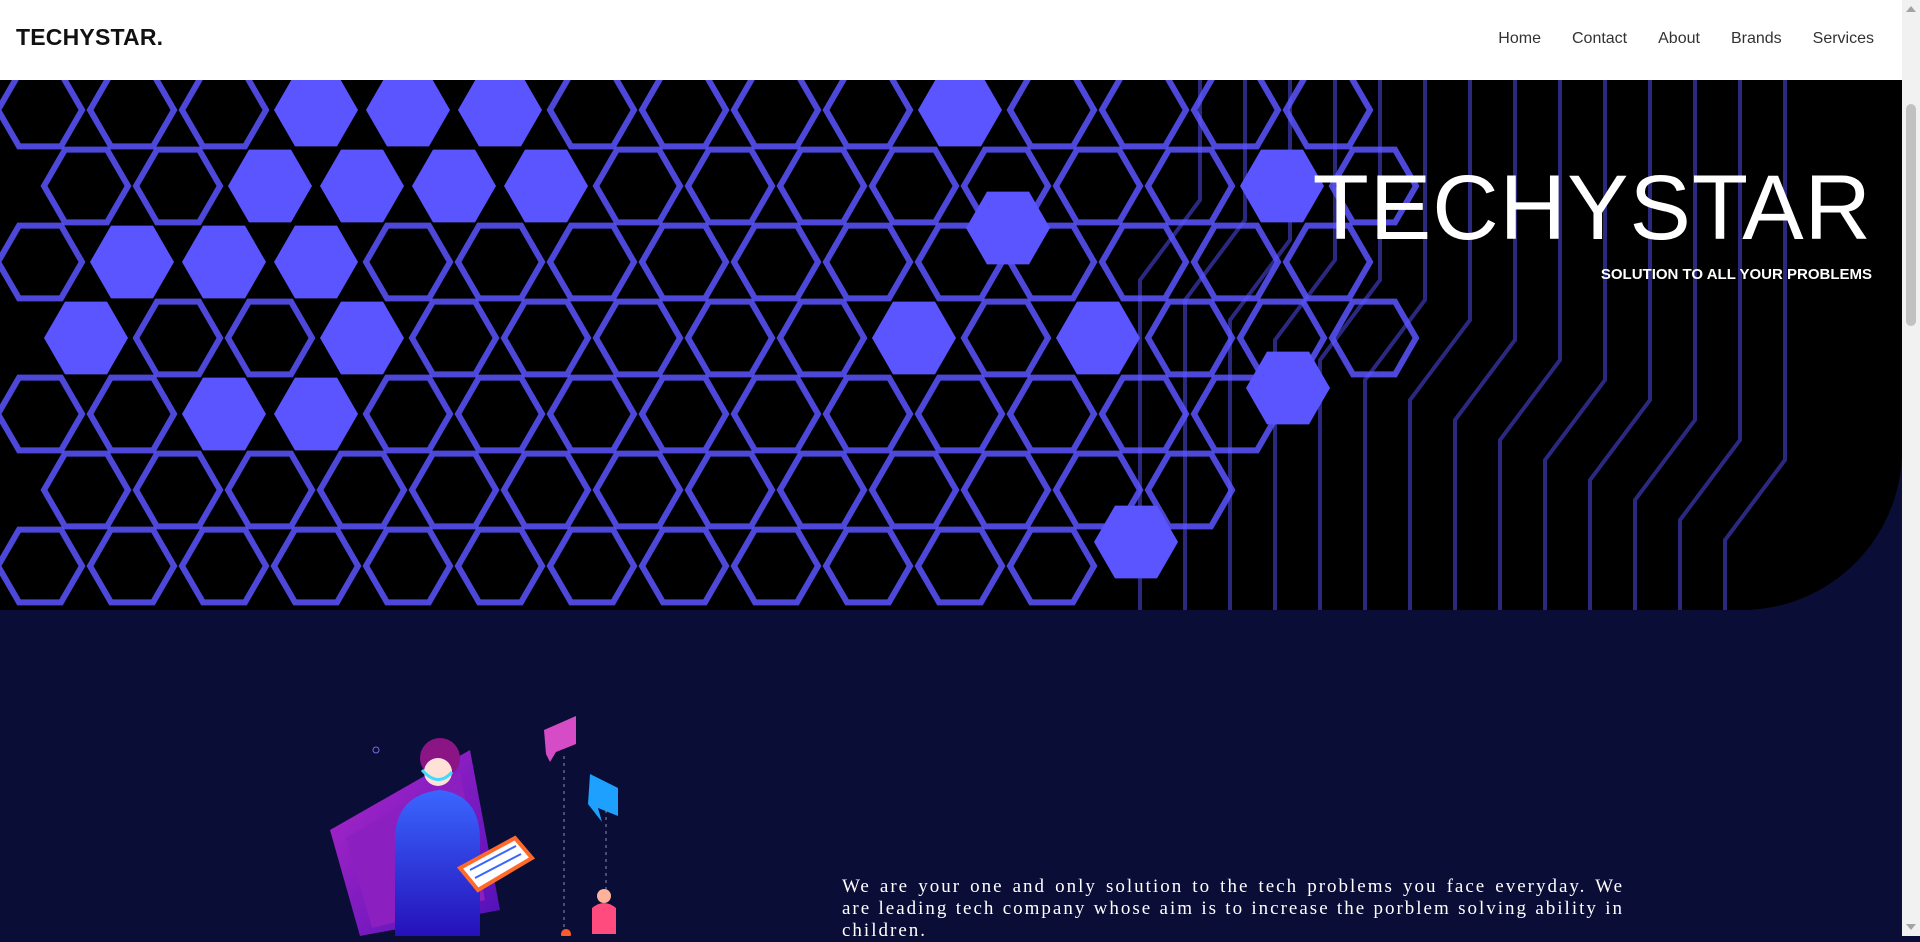 This screenshot has width=1920, height=942. What do you see at coordinates (1911, 215) in the screenshot?
I see `scrollbar-thumb` at bounding box center [1911, 215].